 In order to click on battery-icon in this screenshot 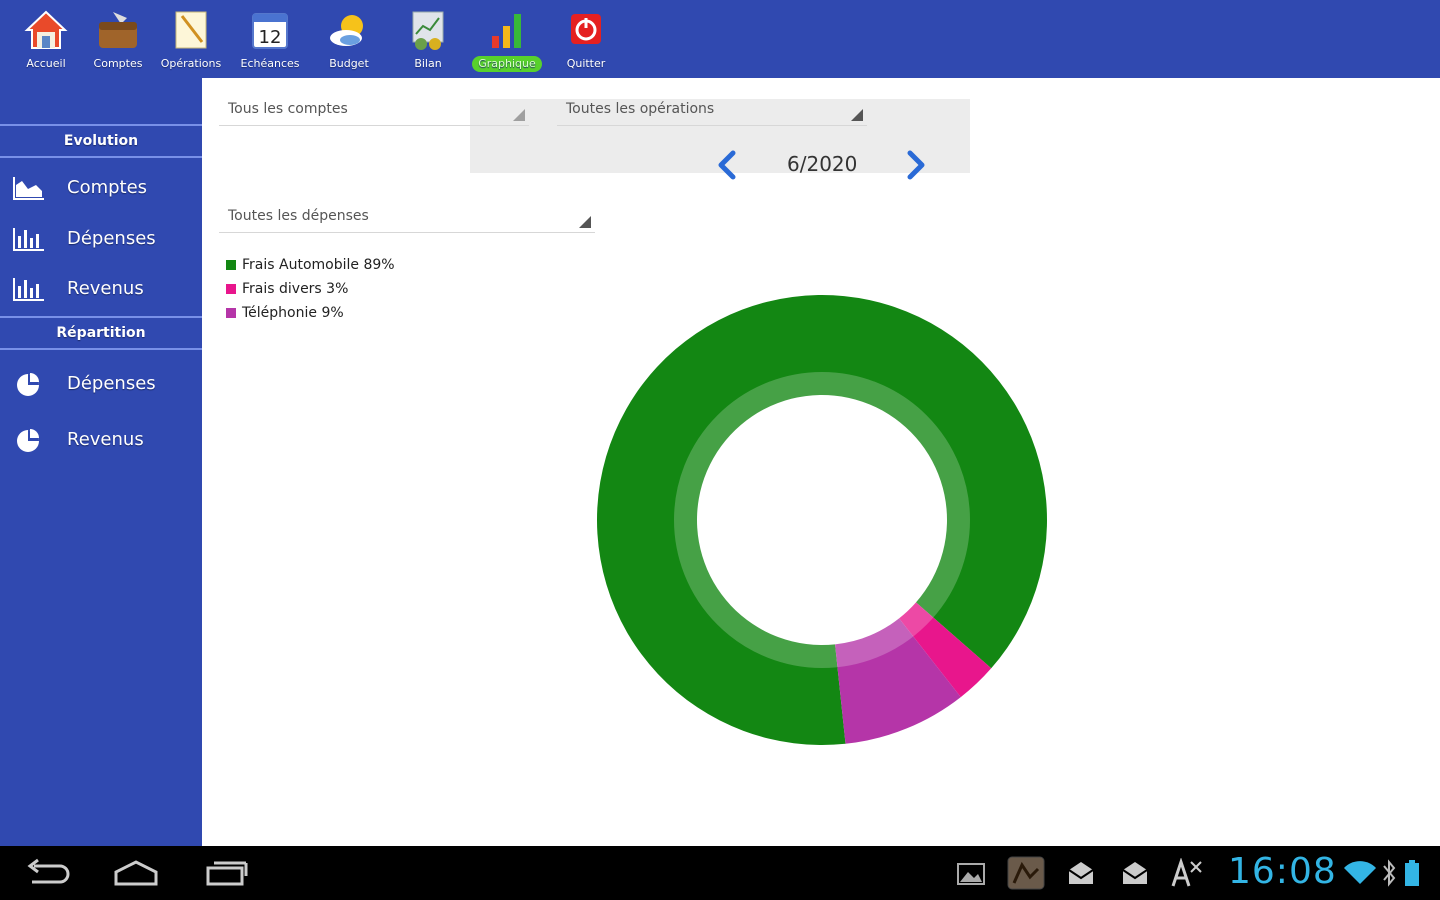, I will do `click(1412, 873)`.